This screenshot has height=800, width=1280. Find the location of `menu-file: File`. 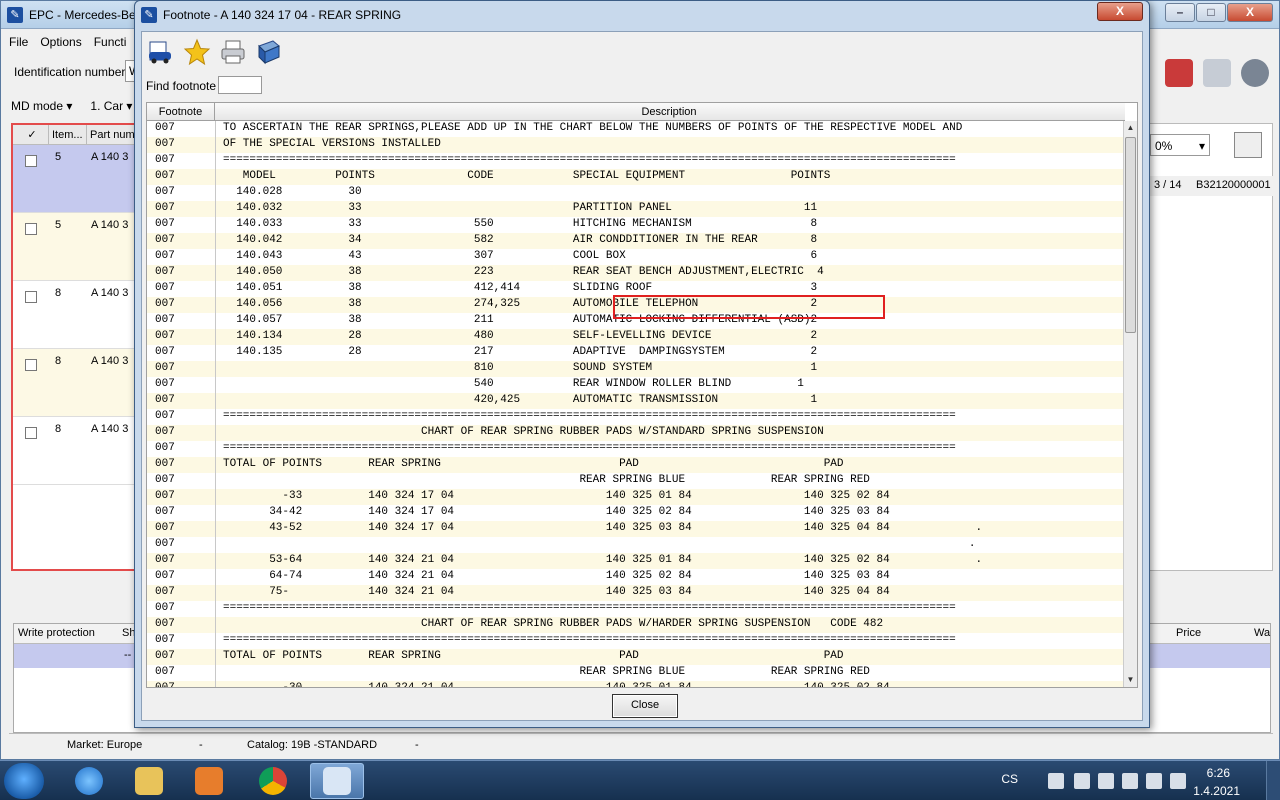

menu-file: File is located at coordinates (18, 42).